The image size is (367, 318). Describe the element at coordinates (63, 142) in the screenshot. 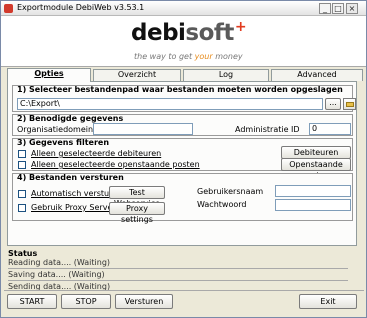

I see `section-filter-title: 3) Gegevens filteren` at that location.